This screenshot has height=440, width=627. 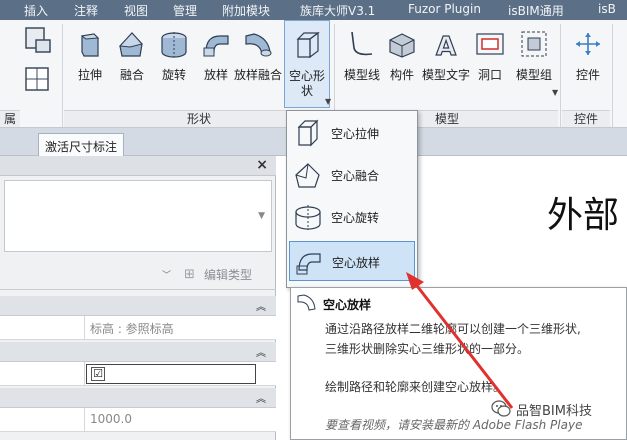 What do you see at coordinates (89, 75) in the screenshot?
I see `extrusion-label: 拉伸` at bounding box center [89, 75].